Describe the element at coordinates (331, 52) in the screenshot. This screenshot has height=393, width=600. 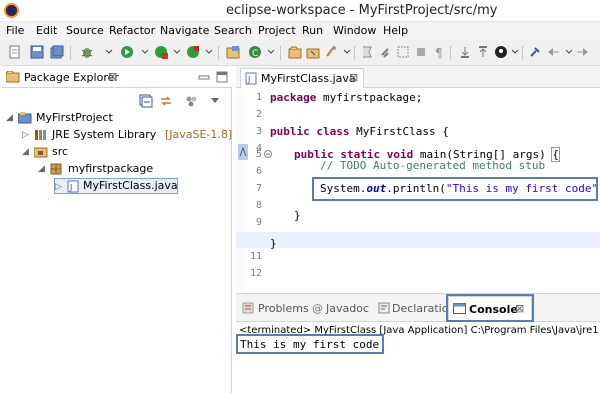
I see `search-icon` at that location.